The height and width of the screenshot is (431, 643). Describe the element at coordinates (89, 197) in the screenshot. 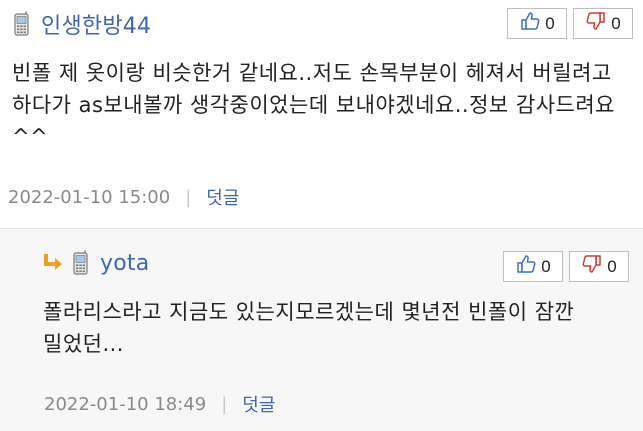

I see `comment-datetime: 2022-01-10 15:00` at that location.